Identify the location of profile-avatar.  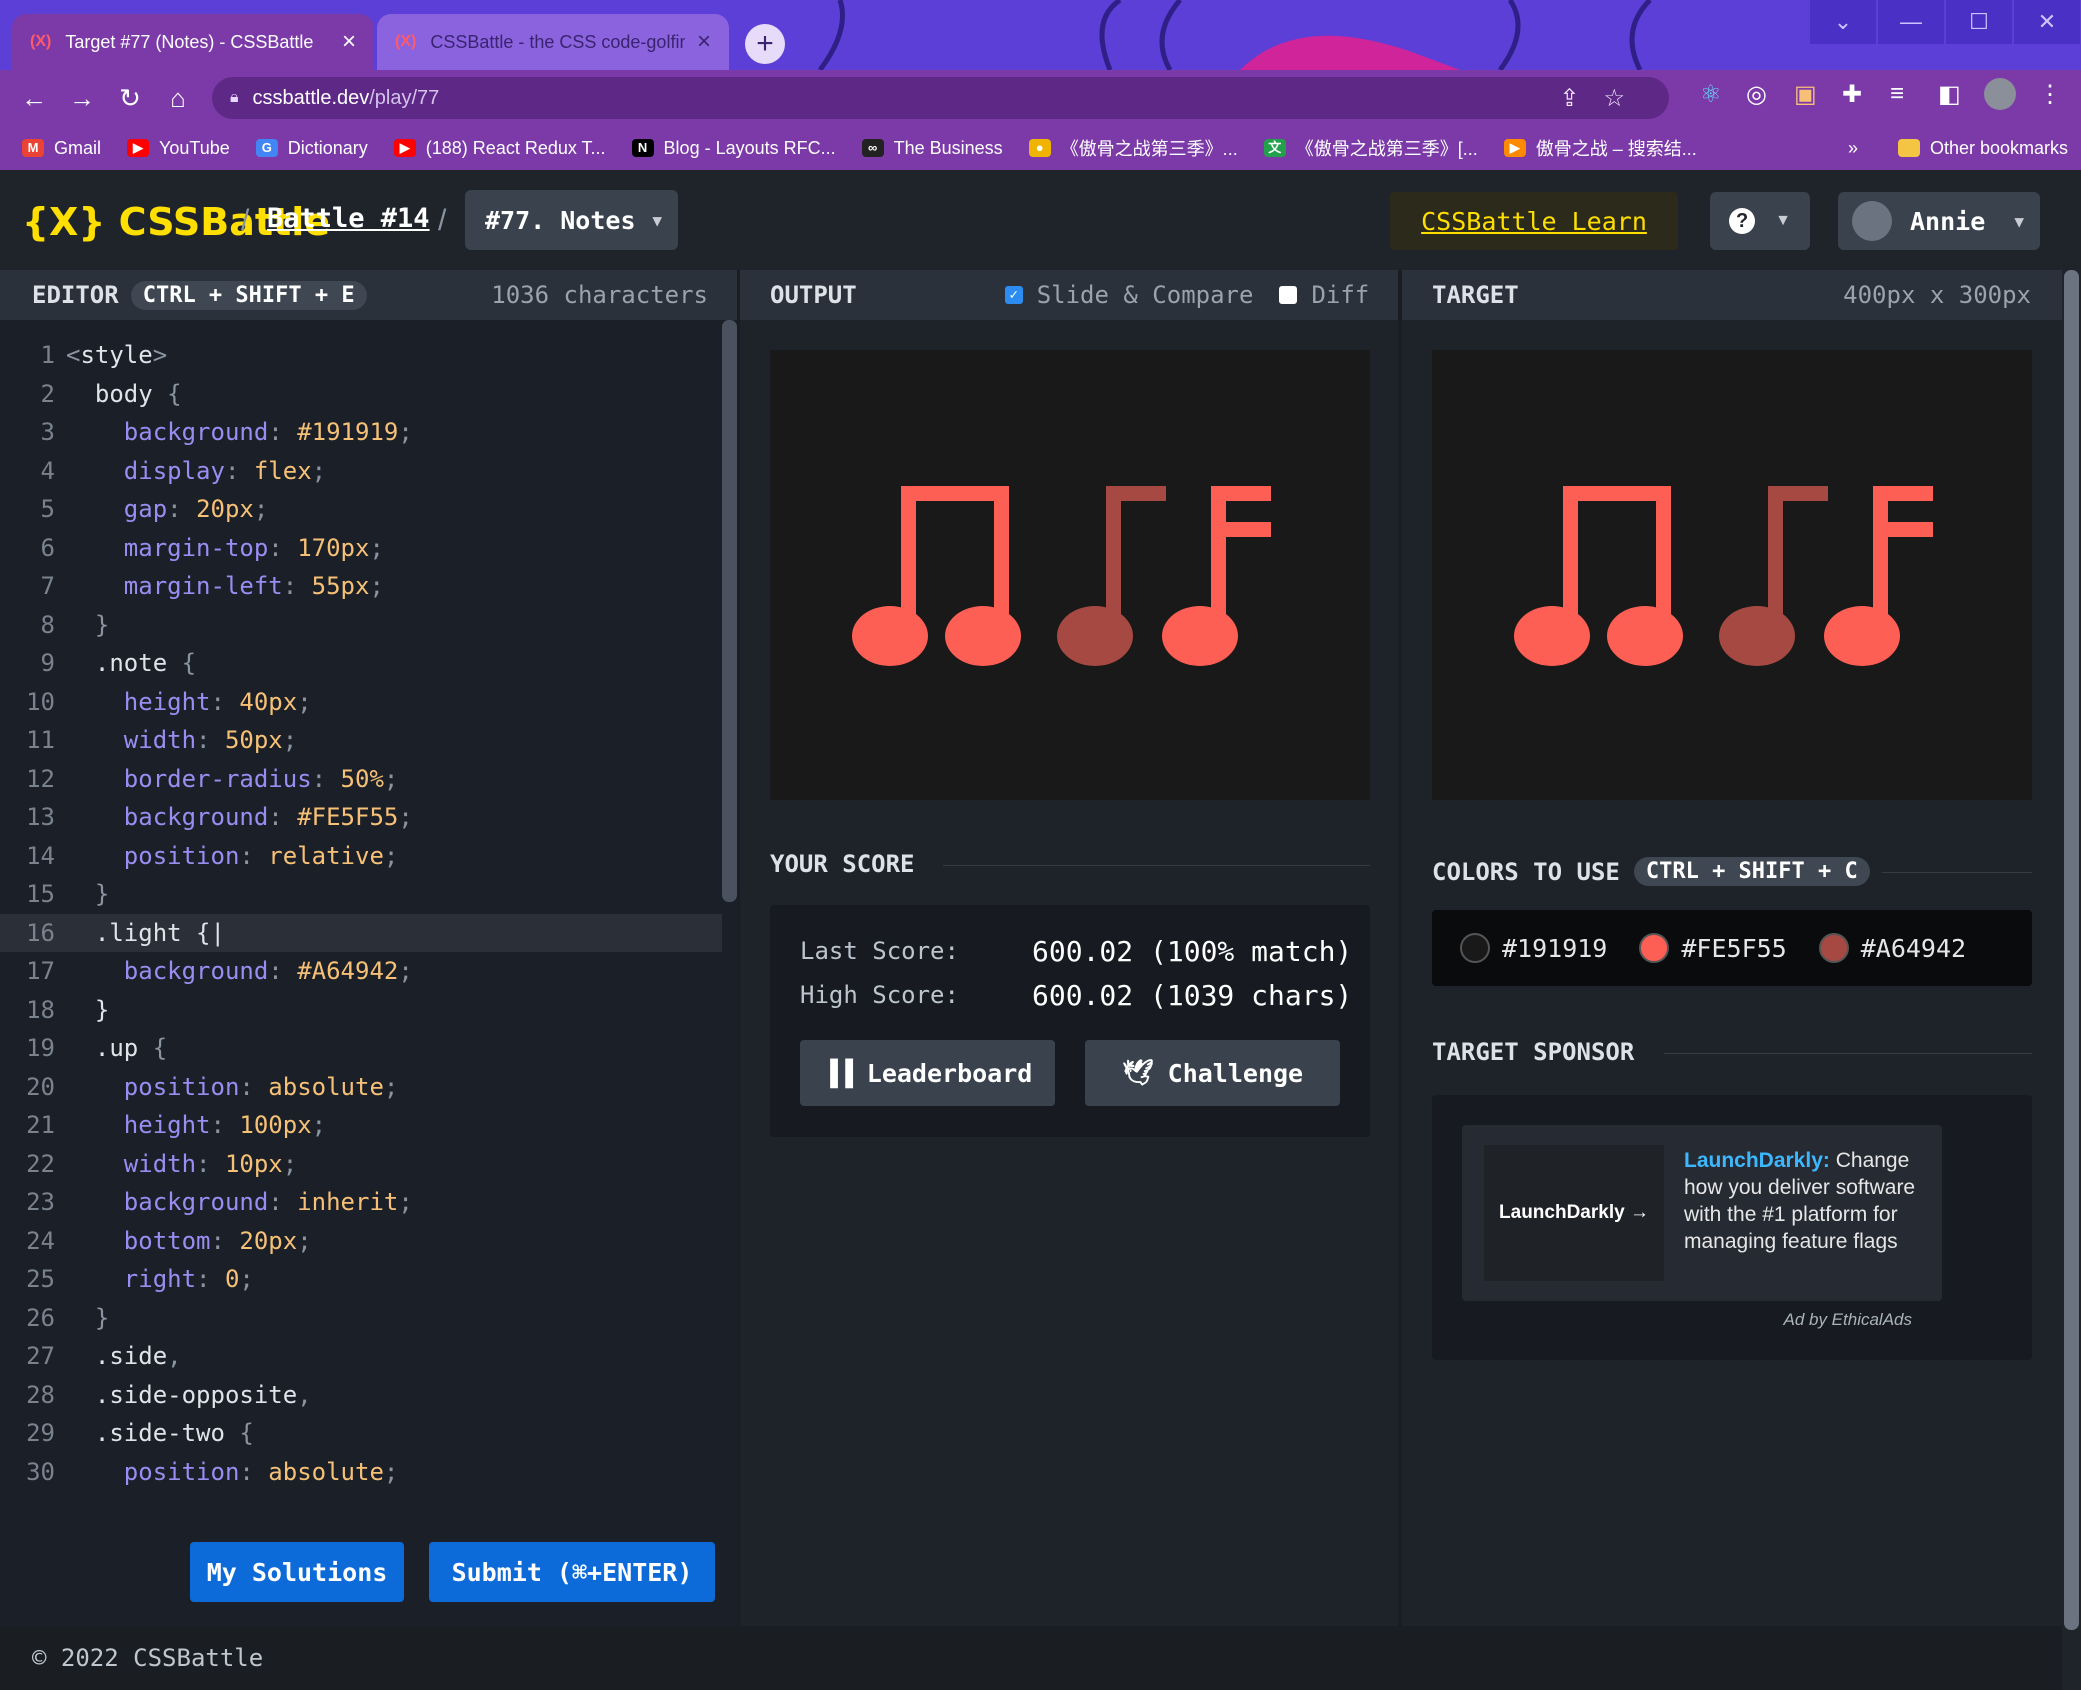
(2000, 94).